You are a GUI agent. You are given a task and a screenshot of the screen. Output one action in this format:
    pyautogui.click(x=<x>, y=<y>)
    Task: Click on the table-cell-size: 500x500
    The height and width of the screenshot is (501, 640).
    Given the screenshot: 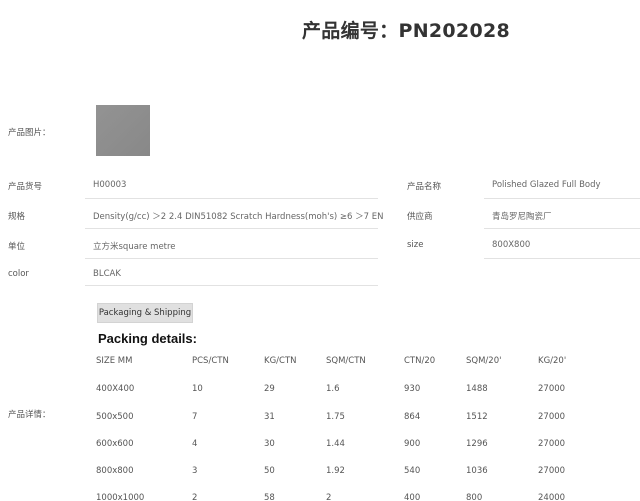 What is the action you would take?
    pyautogui.click(x=115, y=417)
    